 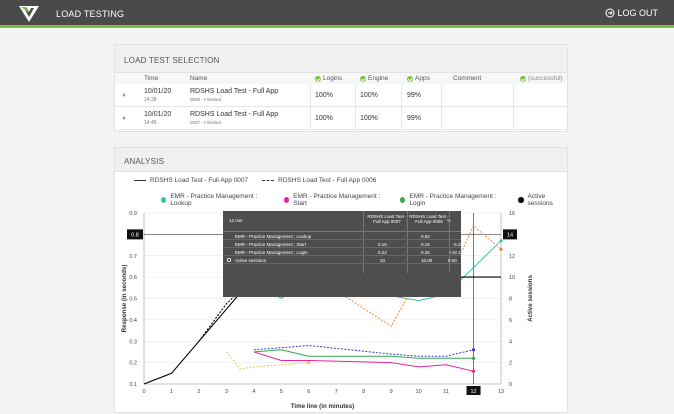 I want to click on x-tick-label: 8, so click(x=363, y=392).